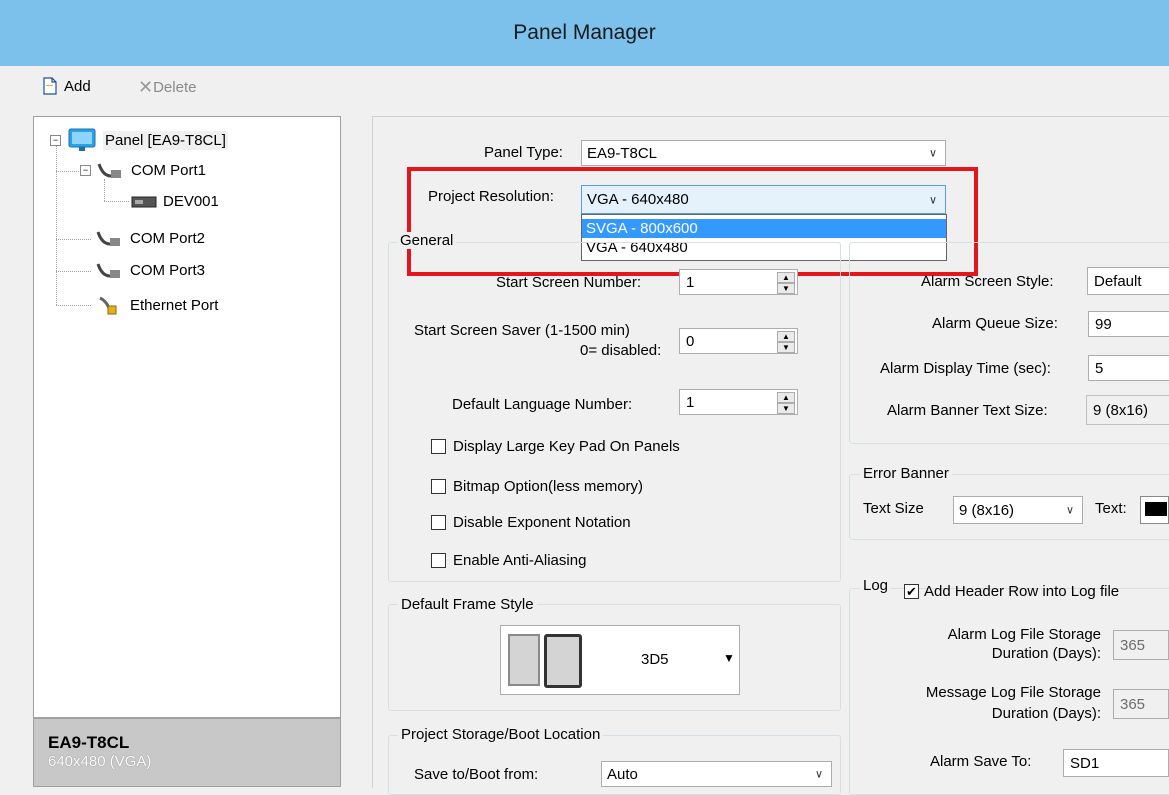  What do you see at coordinates (965, 368) in the screenshot?
I see `alarm-display-label: Alarm Display Time (sec):` at bounding box center [965, 368].